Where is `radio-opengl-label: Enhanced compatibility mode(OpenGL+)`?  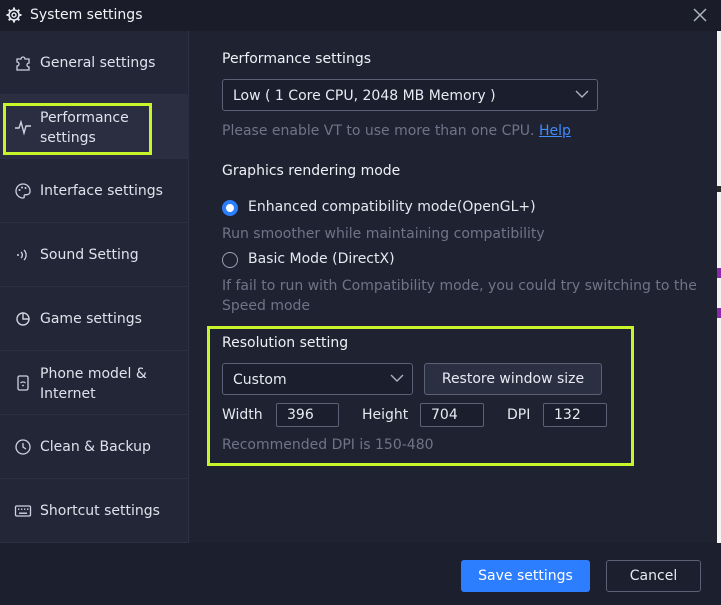 radio-opengl-label: Enhanced compatibility mode(OpenGL+) is located at coordinates (392, 207).